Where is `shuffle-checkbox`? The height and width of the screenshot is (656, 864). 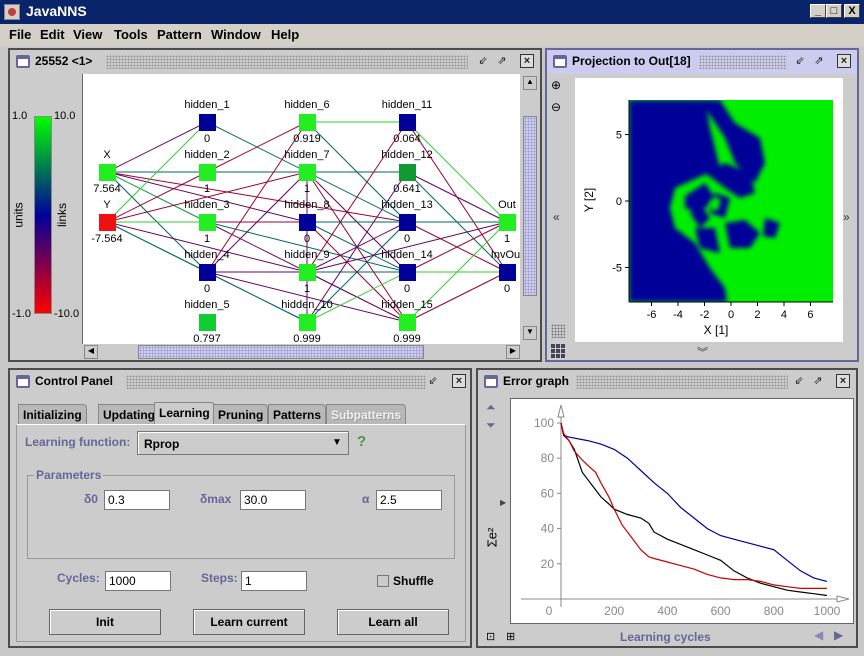 shuffle-checkbox is located at coordinates (383, 581).